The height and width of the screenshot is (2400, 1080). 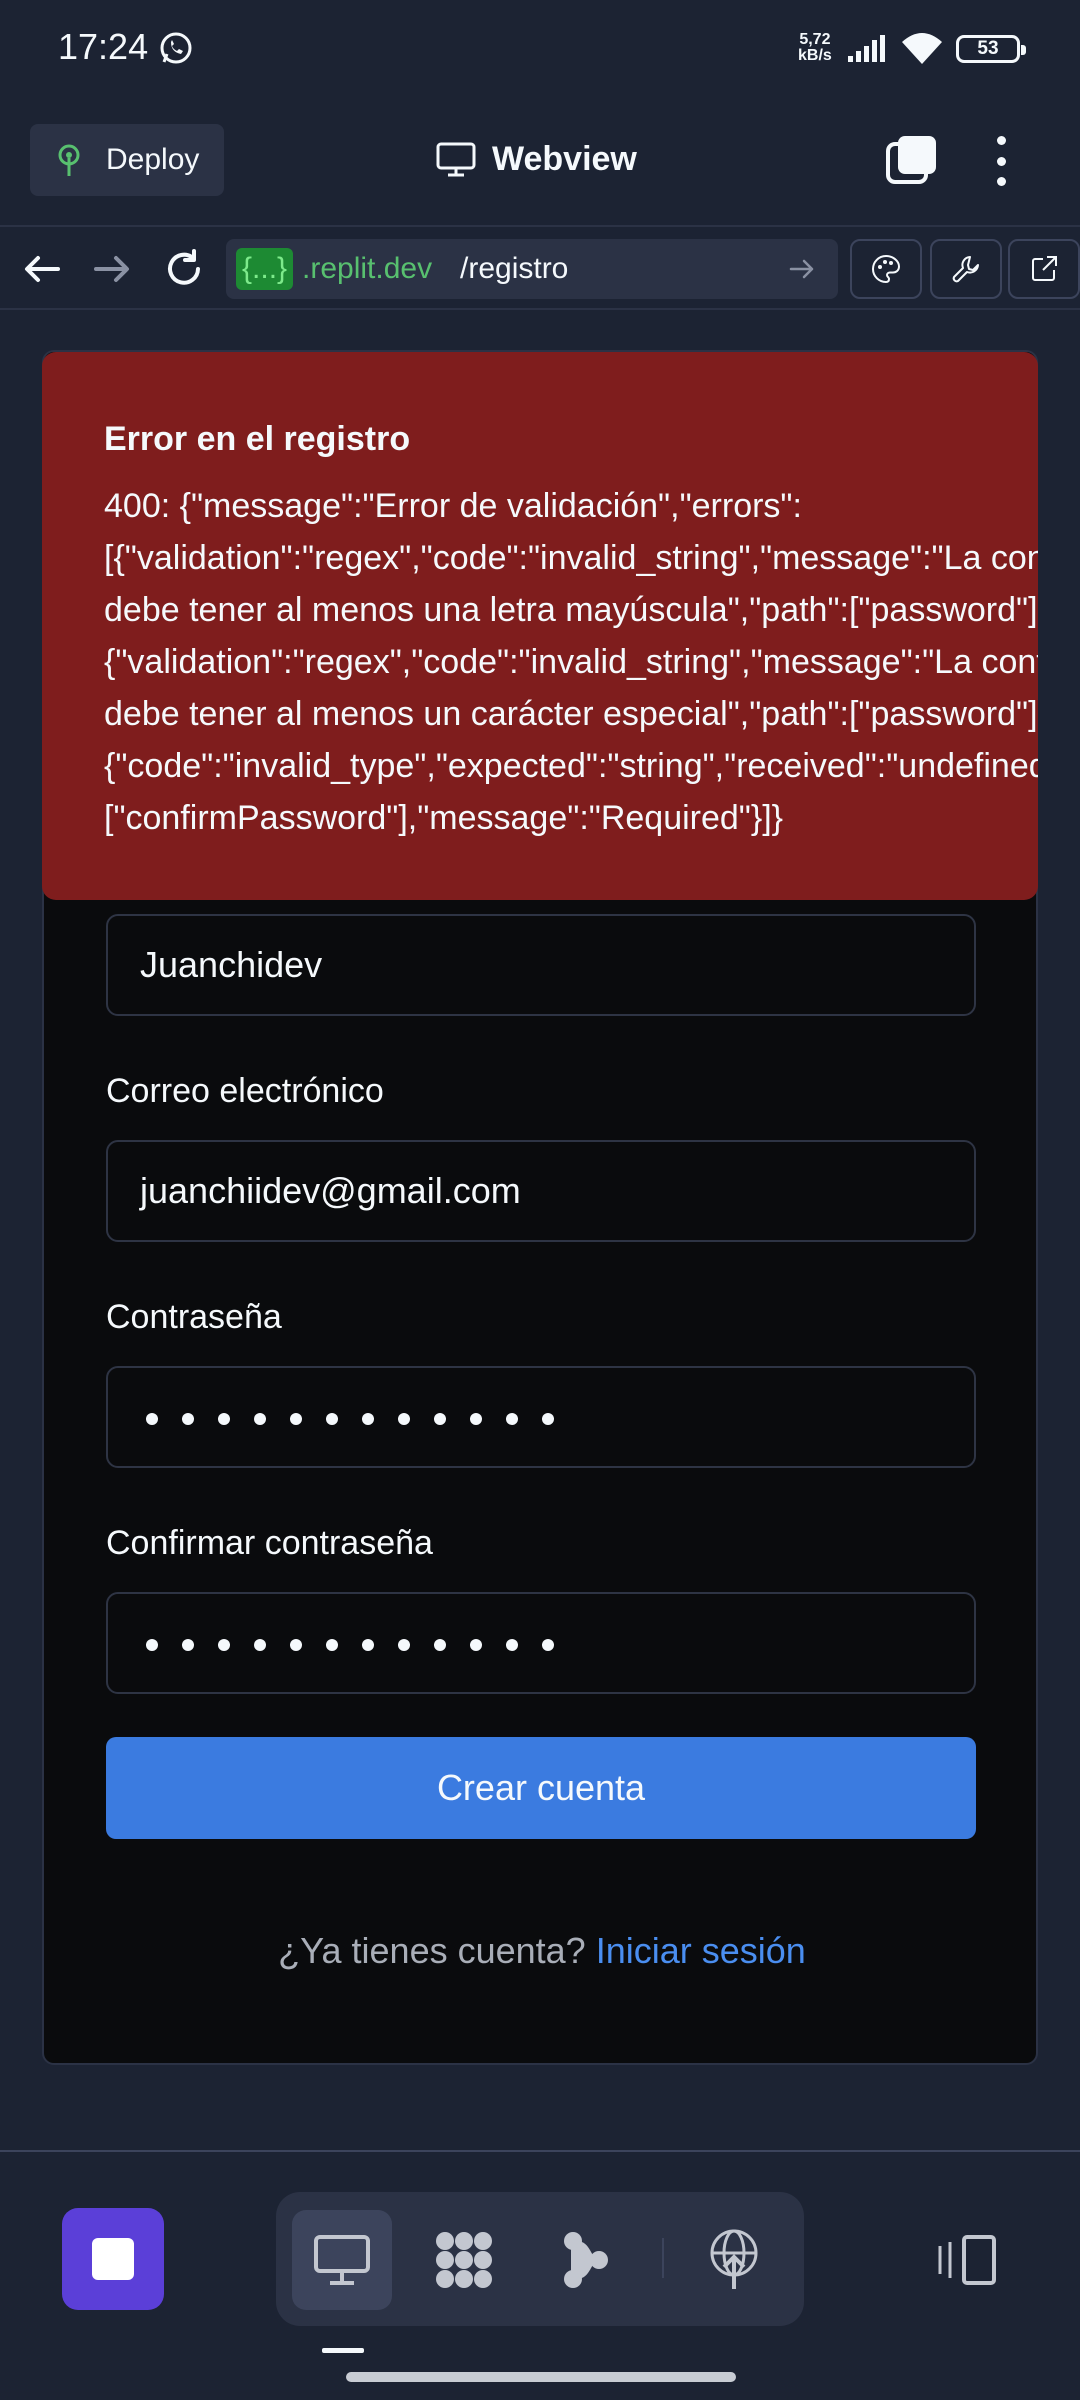 I want to click on external-link-icon, so click(x=1044, y=268).